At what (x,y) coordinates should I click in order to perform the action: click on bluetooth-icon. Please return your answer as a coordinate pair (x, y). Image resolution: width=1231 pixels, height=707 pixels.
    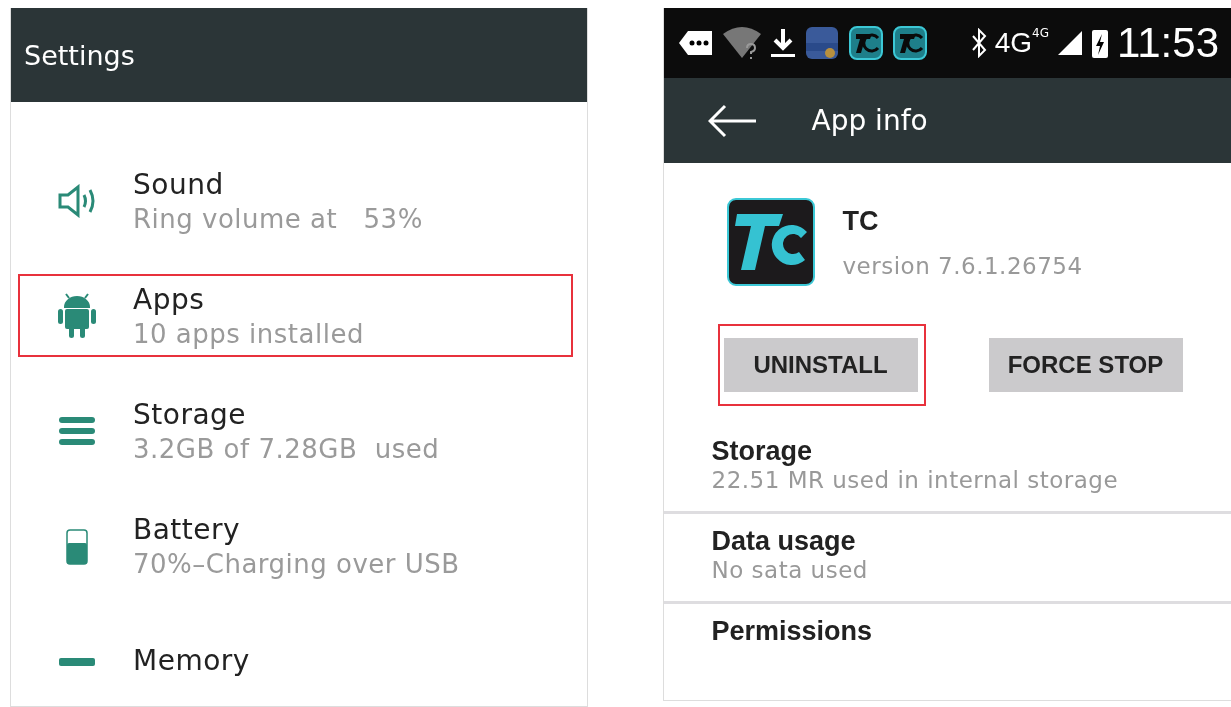
    Looking at the image, I should click on (978, 43).